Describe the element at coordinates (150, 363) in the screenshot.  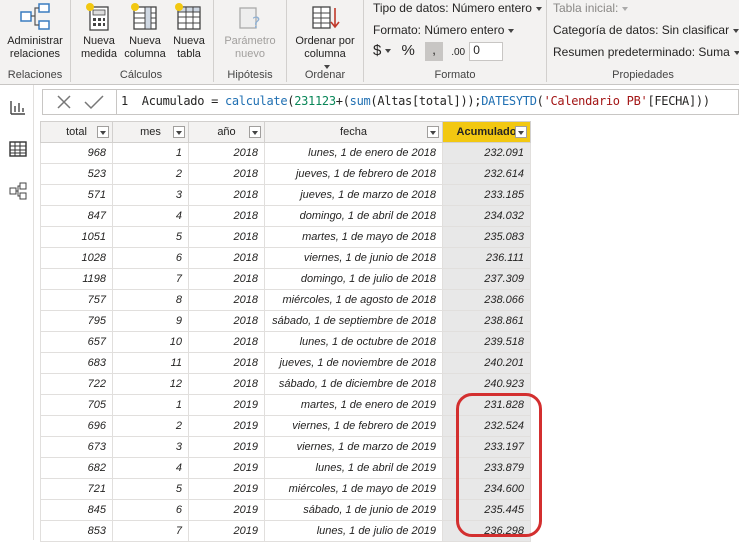
I see `cell-mes: 11` at that location.